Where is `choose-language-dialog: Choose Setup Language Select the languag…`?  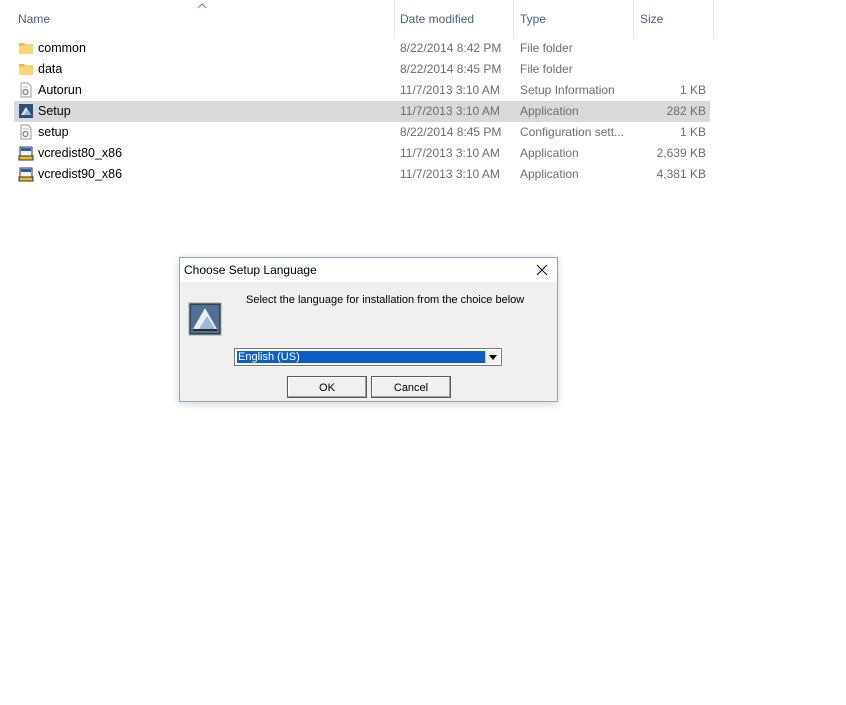 choose-language-dialog: Choose Setup Language Select the languag… is located at coordinates (368, 329).